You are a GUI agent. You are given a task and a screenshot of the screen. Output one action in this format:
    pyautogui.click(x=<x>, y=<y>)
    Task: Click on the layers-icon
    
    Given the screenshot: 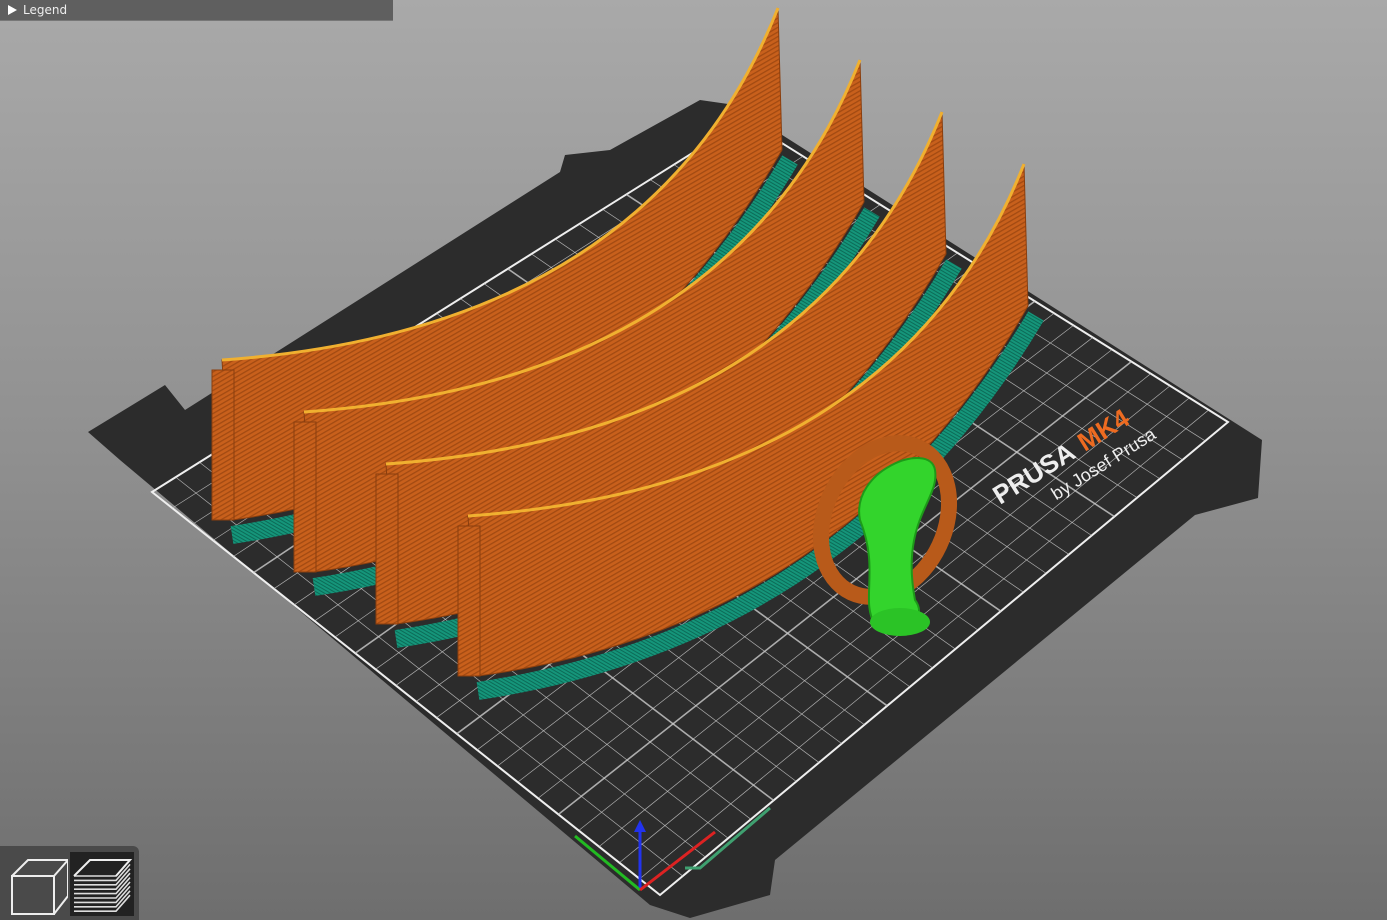 What is the action you would take?
    pyautogui.click(x=103, y=886)
    